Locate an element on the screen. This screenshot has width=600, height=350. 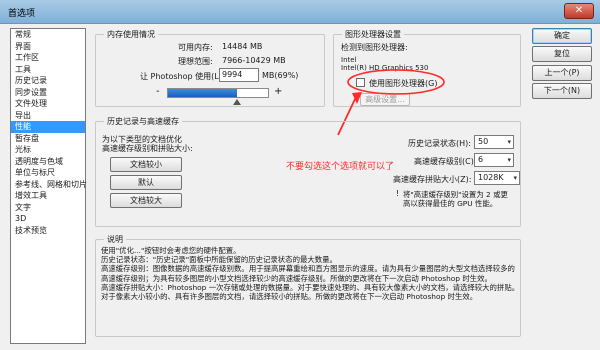
cache-note-icon: ! is located at coordinates (398, 193).